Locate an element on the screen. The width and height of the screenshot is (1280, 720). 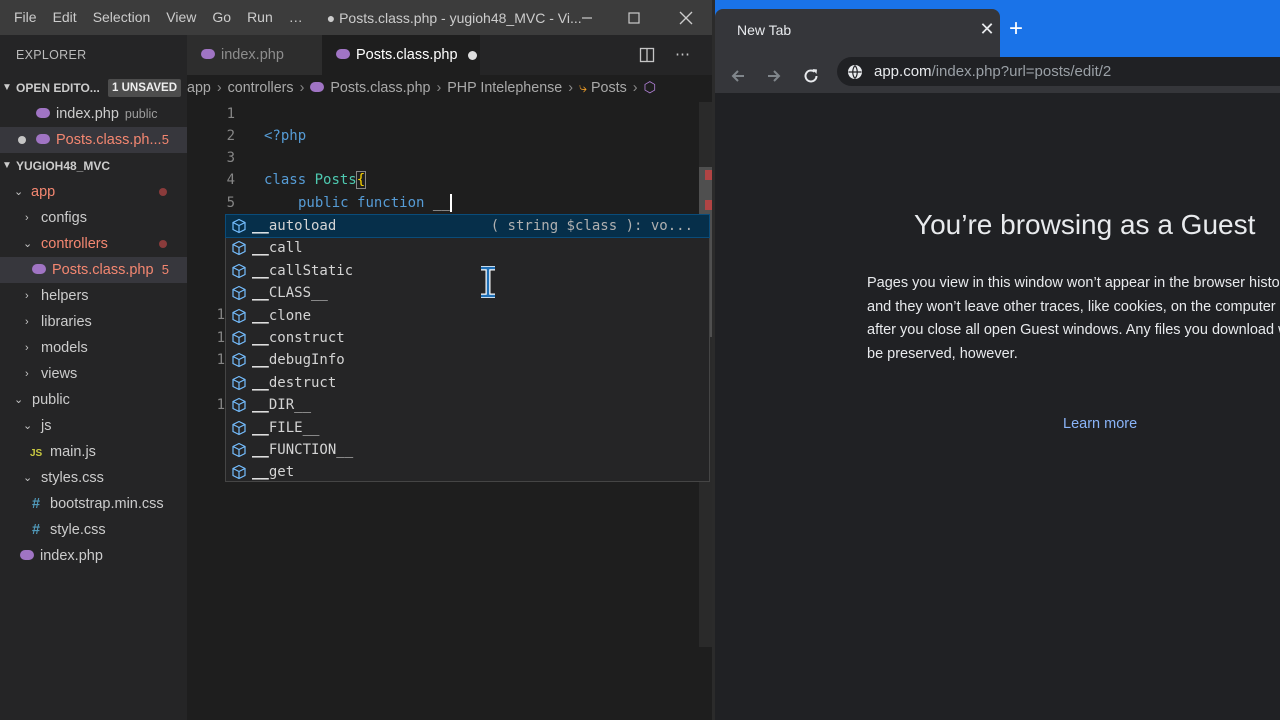
folder-controllers: ⌄ controllers is located at coordinates (93, 244).